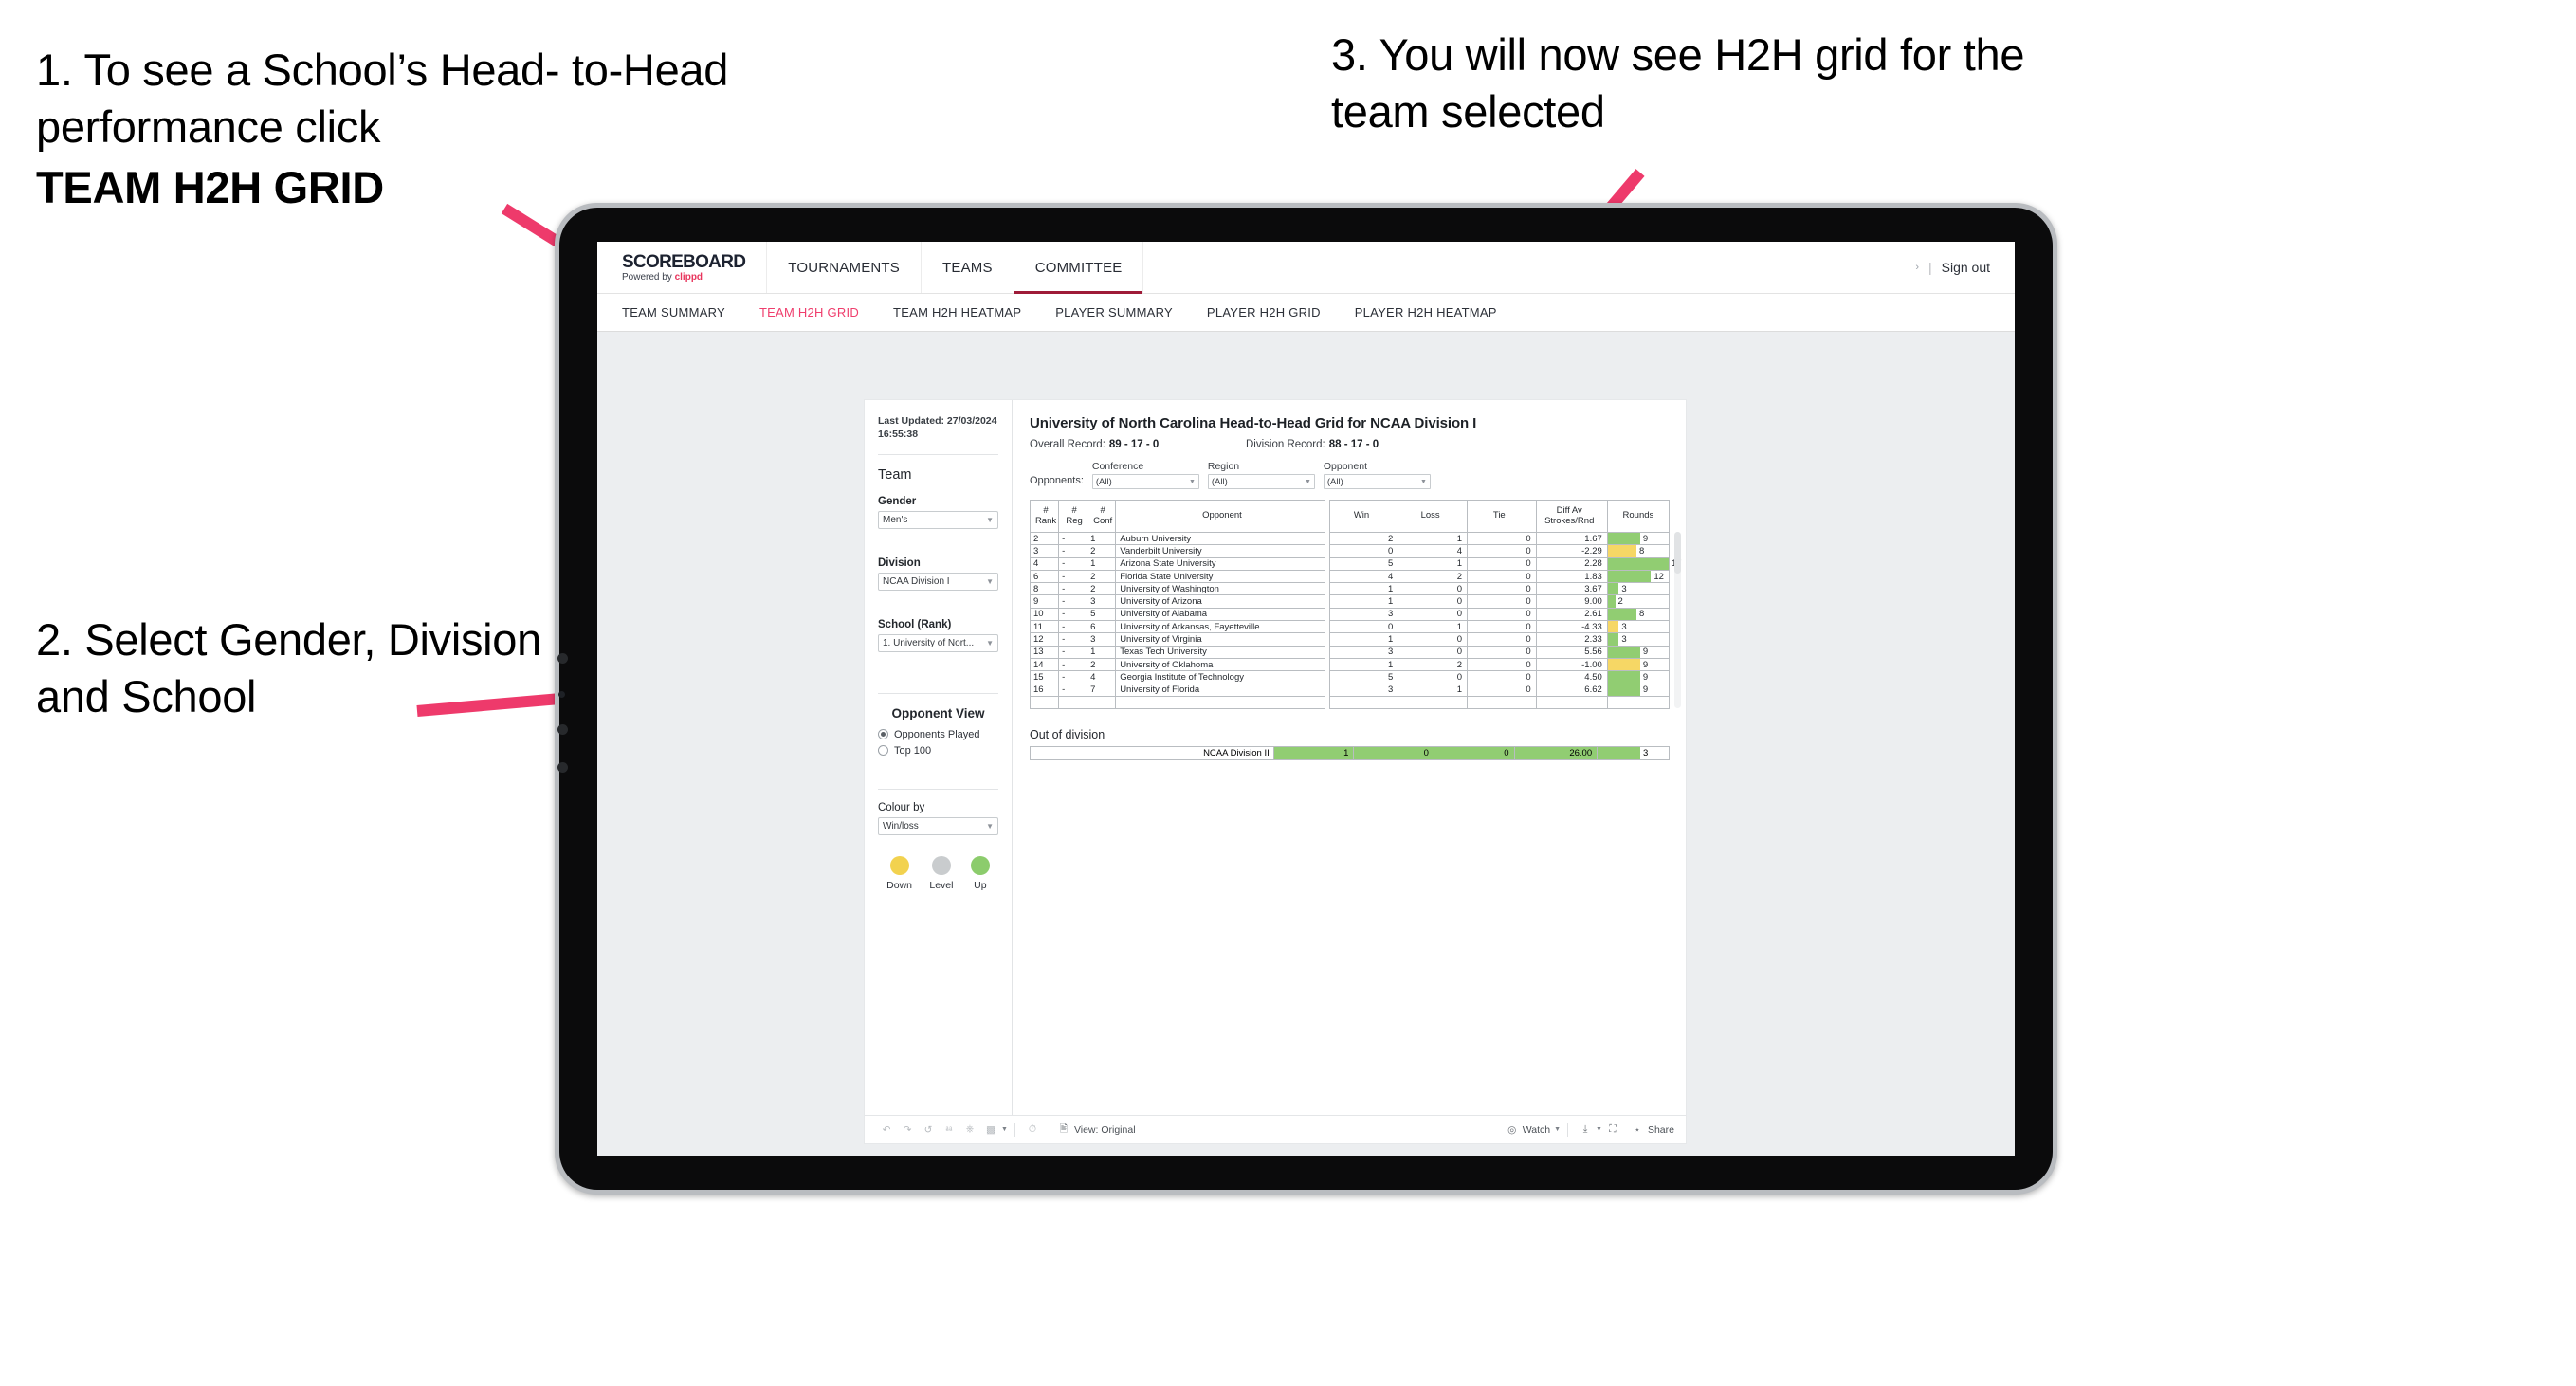  I want to click on table-row: 14-2 University of Oklahoma 1 2 0 -1.00 9, so click(1350, 664).